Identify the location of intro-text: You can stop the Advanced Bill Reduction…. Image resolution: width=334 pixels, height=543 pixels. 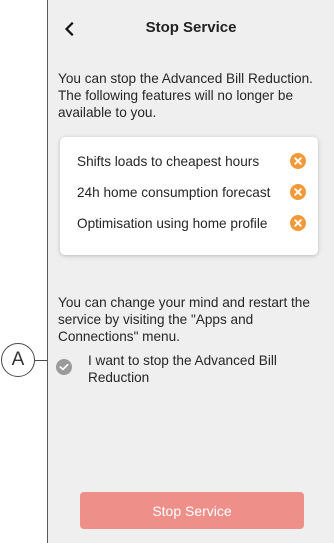
(185, 95).